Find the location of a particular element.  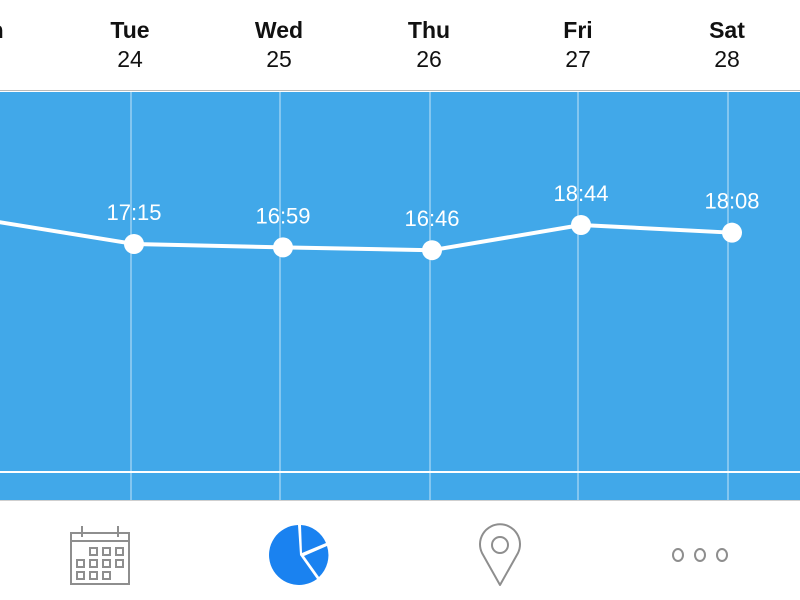

map-pin-icon is located at coordinates (500, 554).